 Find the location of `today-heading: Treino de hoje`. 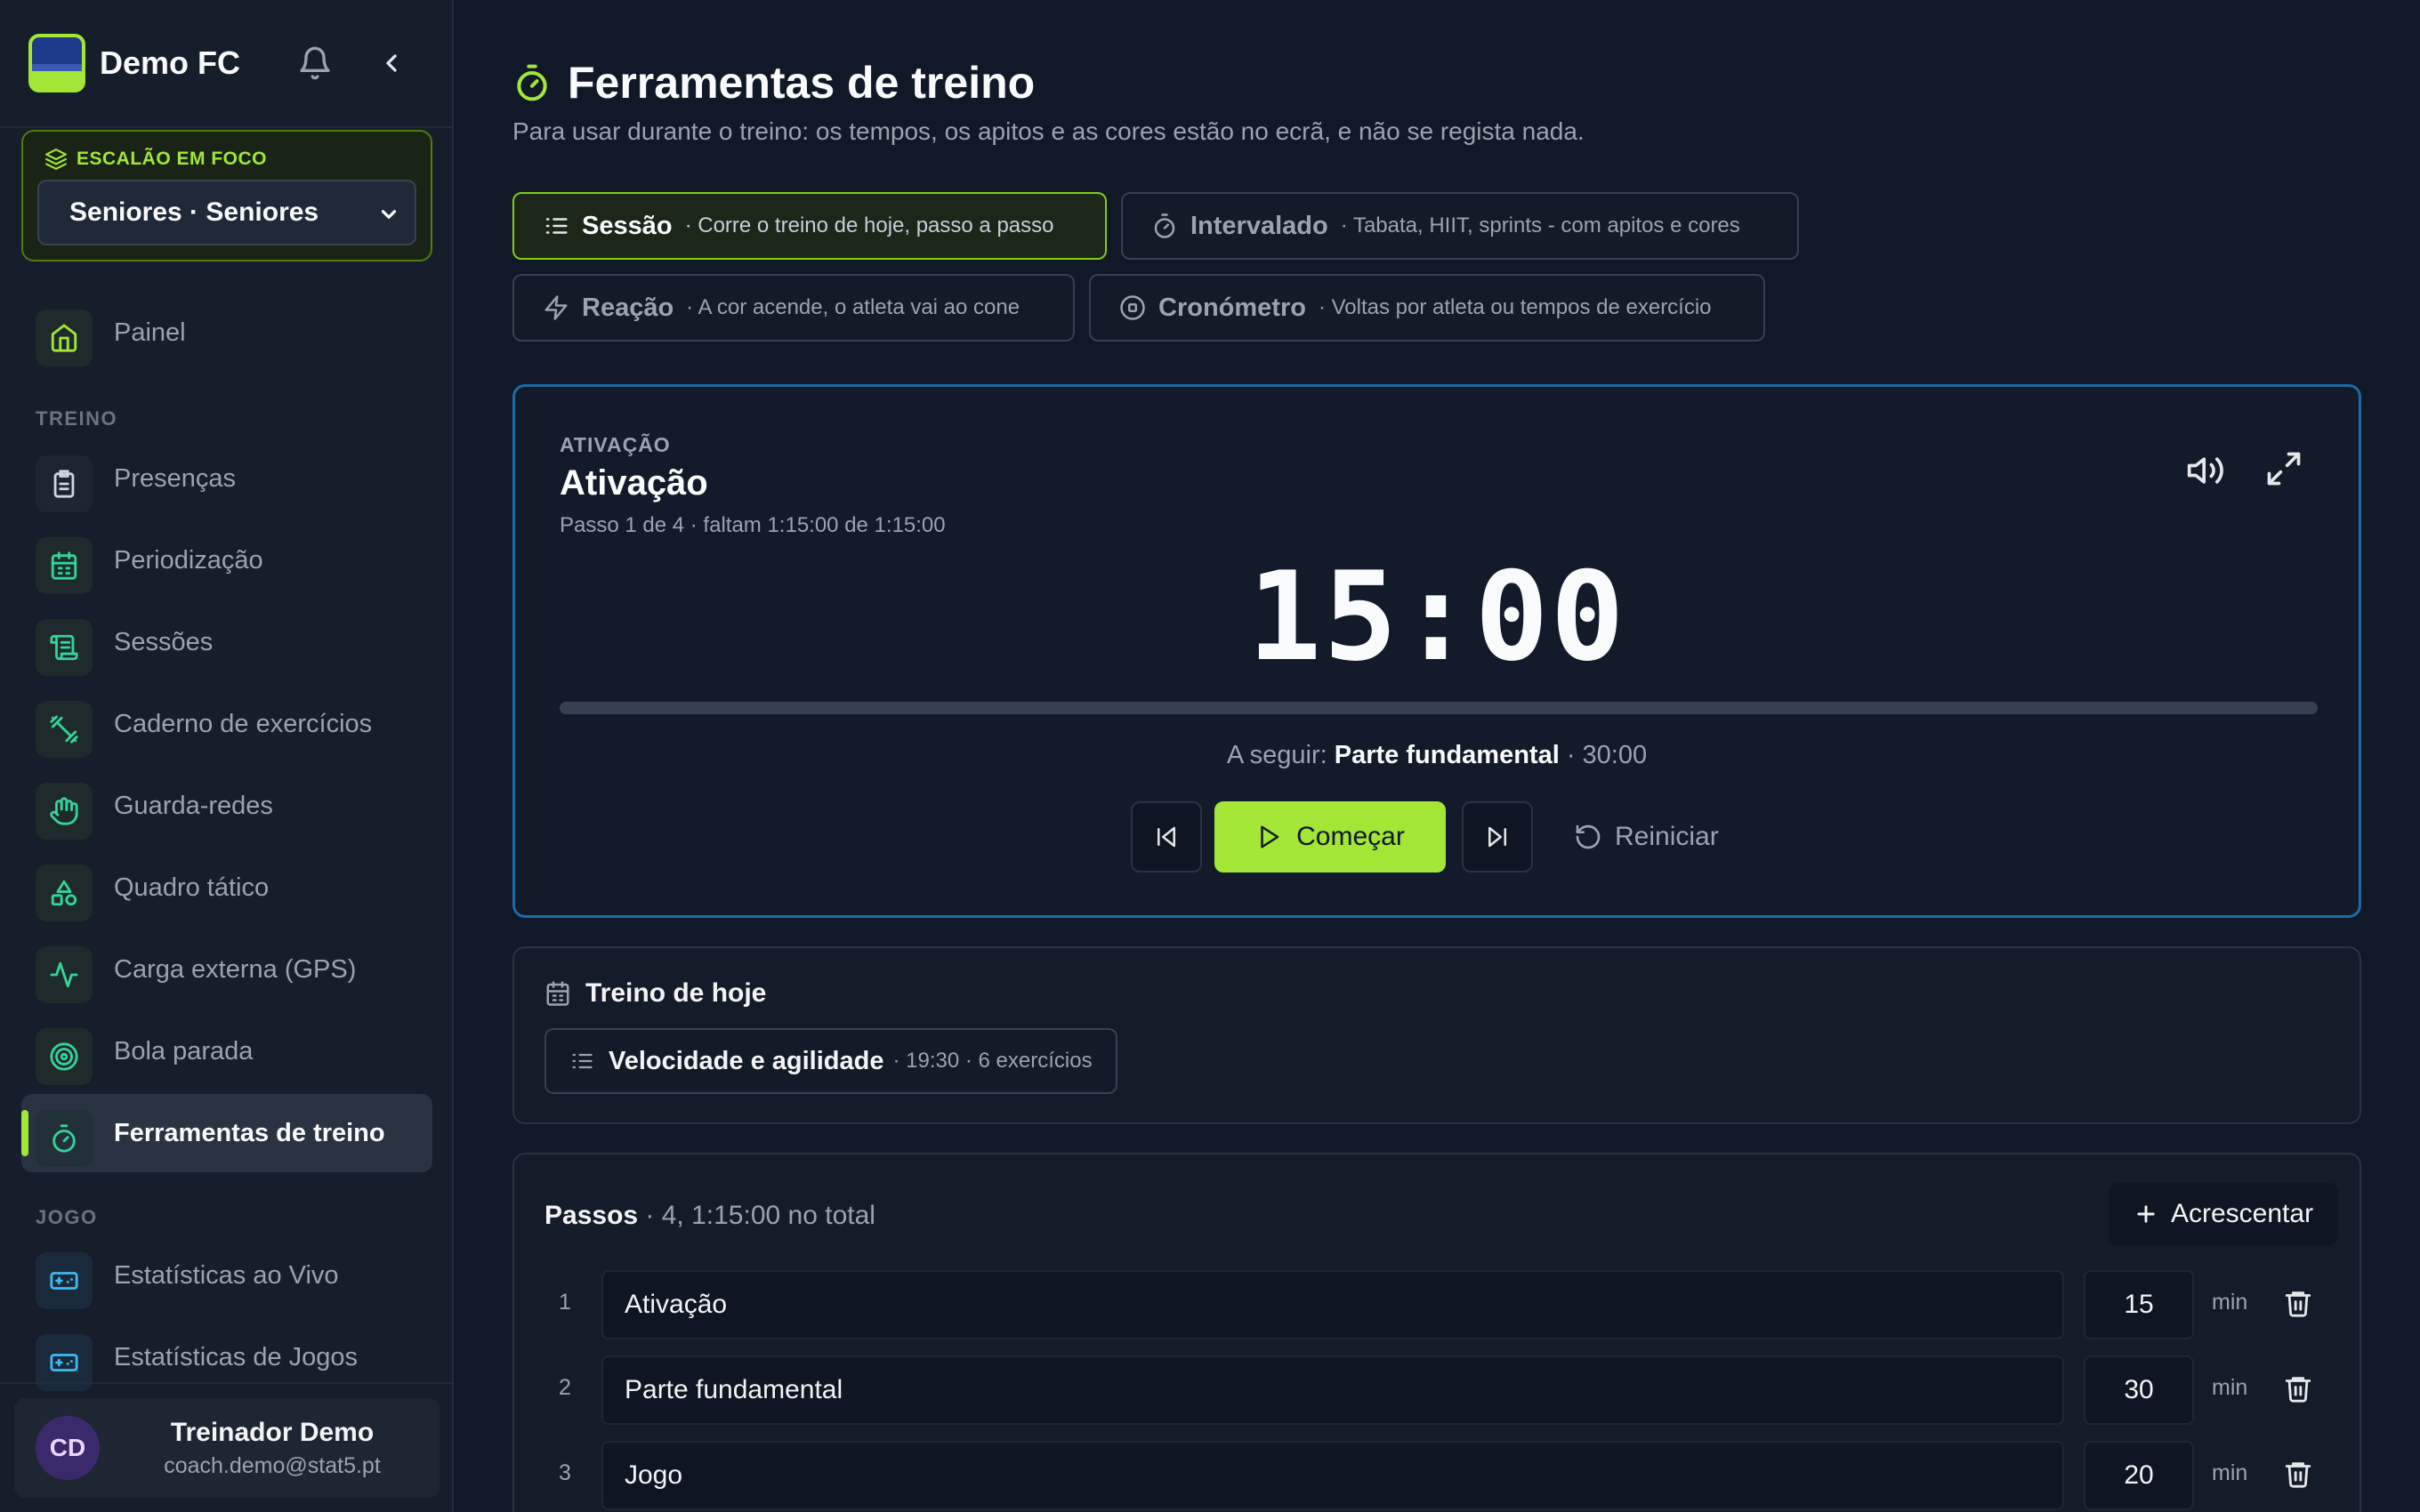

today-heading: Treino de hoje is located at coordinates (655, 993).